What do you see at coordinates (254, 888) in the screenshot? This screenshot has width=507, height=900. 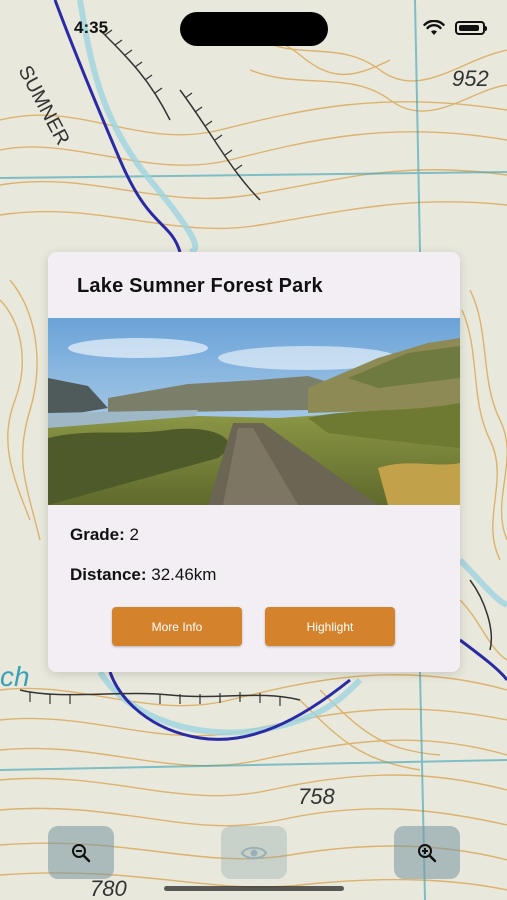 I see `home-indicator` at bounding box center [254, 888].